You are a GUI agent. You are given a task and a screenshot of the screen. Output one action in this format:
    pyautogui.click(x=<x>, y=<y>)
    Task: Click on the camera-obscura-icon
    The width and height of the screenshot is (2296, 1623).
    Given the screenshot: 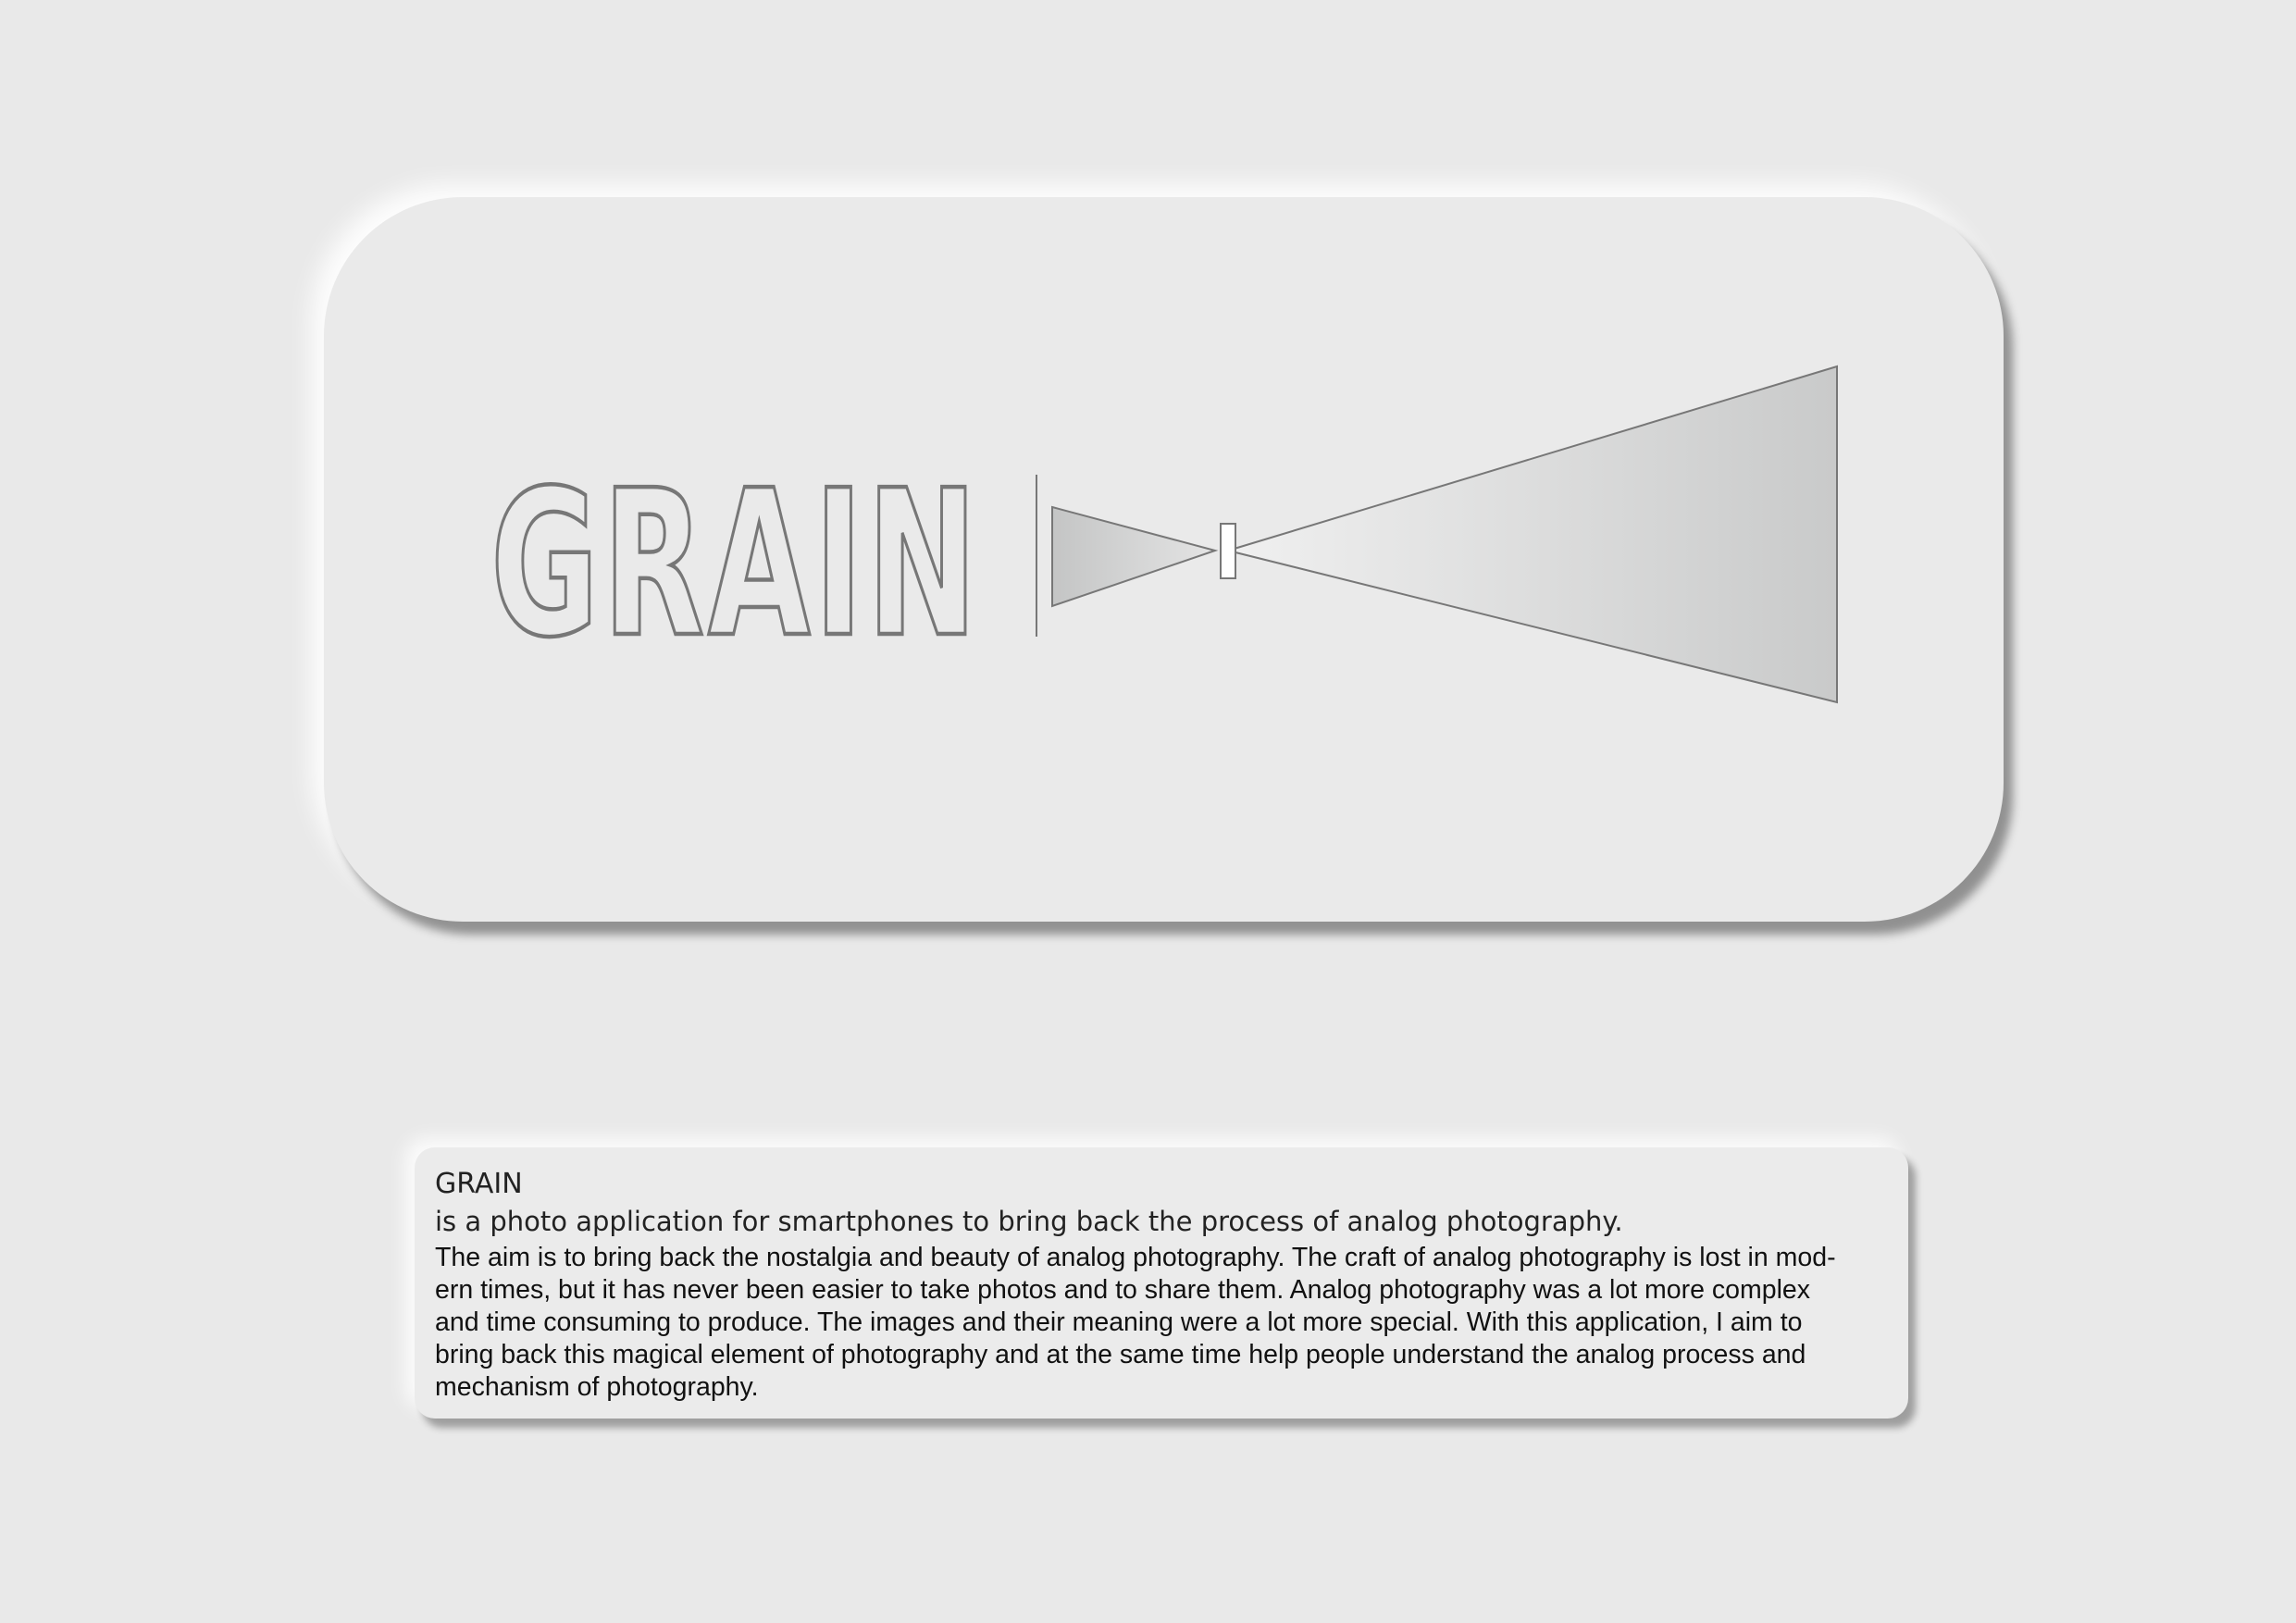 What is the action you would take?
    pyautogui.click(x=1445, y=534)
    